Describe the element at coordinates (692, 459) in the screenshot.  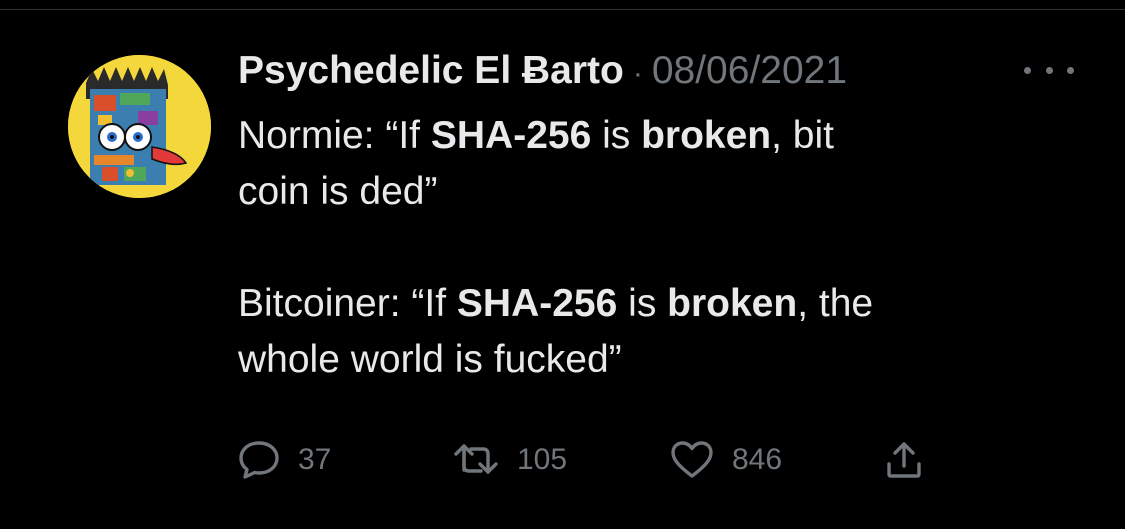
I see `heart-icon` at that location.